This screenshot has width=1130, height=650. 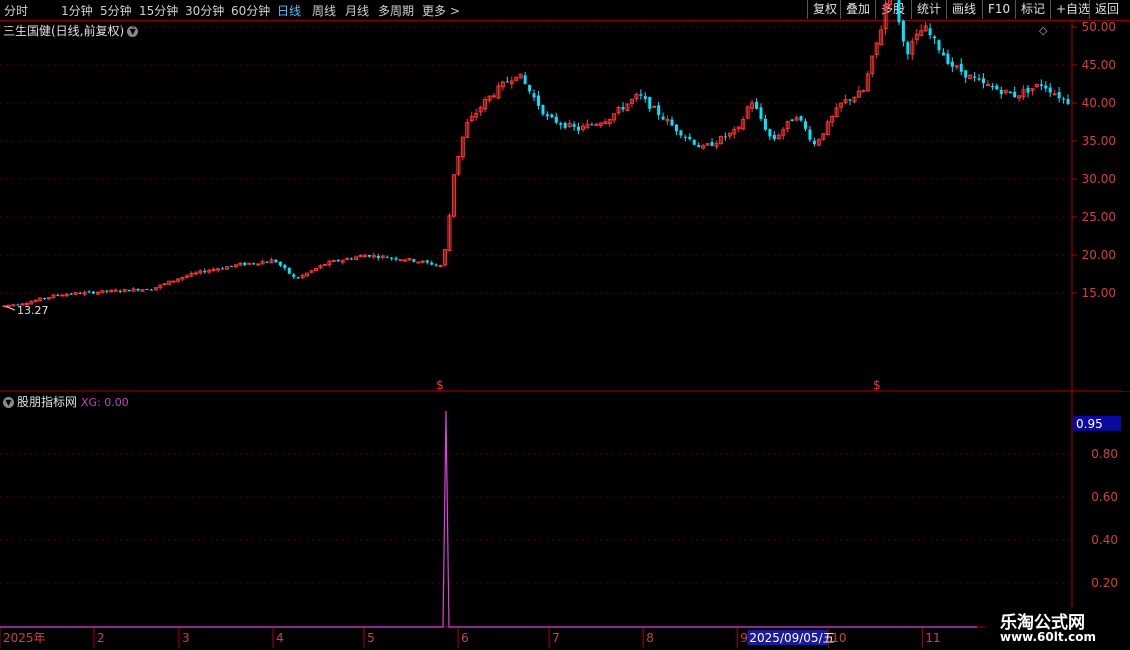 I want to click on indicator-tick-label: 0.60, so click(x=1104, y=497).